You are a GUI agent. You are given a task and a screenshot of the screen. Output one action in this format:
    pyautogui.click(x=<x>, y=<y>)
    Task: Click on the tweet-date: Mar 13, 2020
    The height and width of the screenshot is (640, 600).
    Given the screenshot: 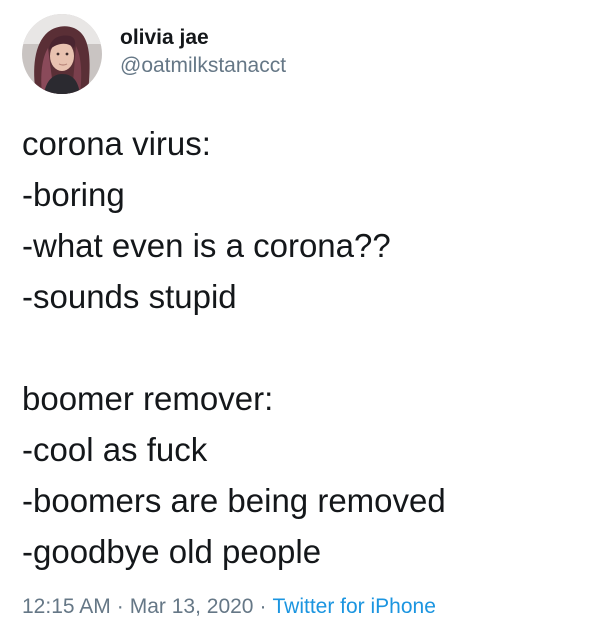 What is the action you would take?
    pyautogui.click(x=192, y=606)
    